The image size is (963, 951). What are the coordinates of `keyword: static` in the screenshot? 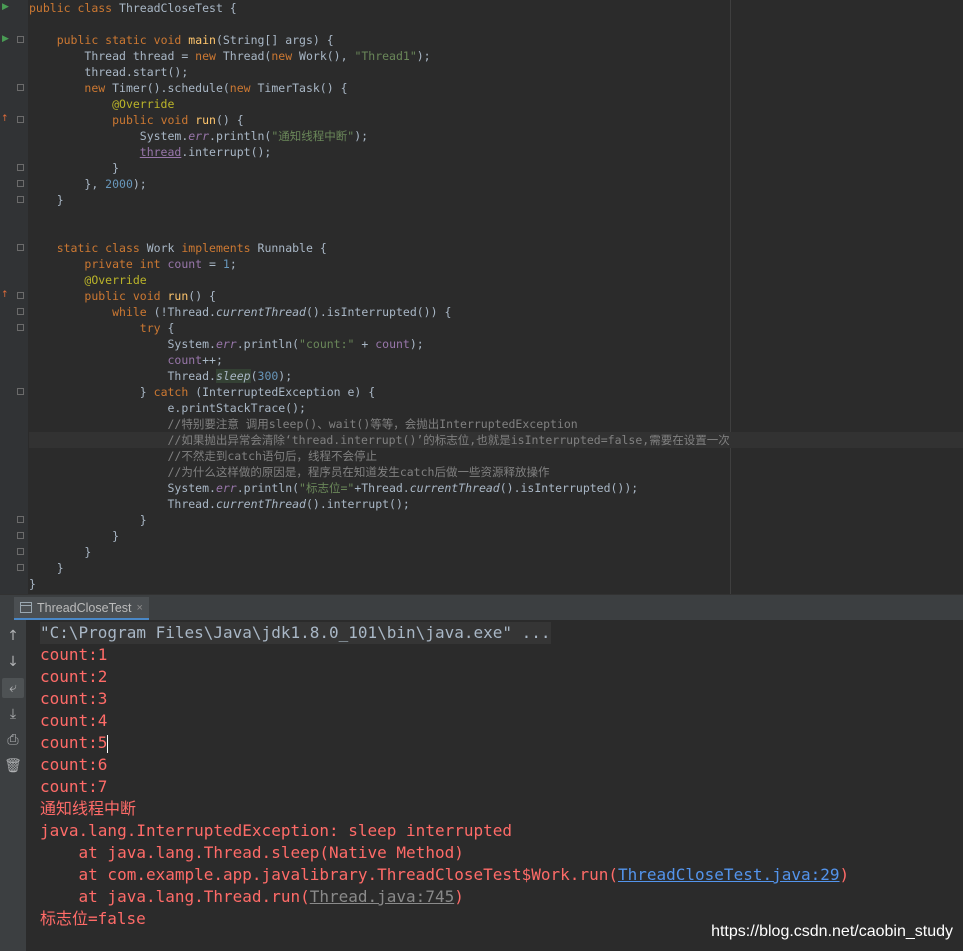 It's located at (129, 40).